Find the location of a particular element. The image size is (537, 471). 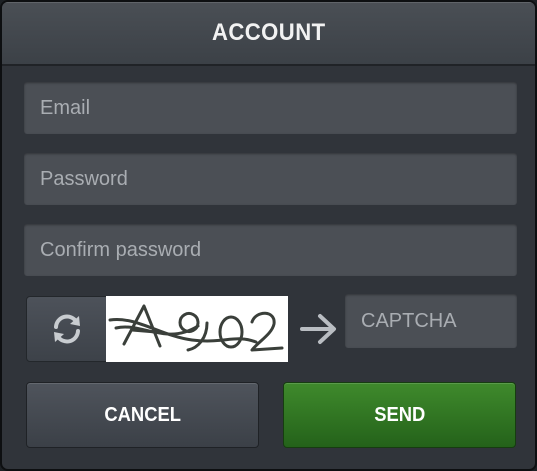

dialog-header: ACCOUNT is located at coordinates (268, 34).